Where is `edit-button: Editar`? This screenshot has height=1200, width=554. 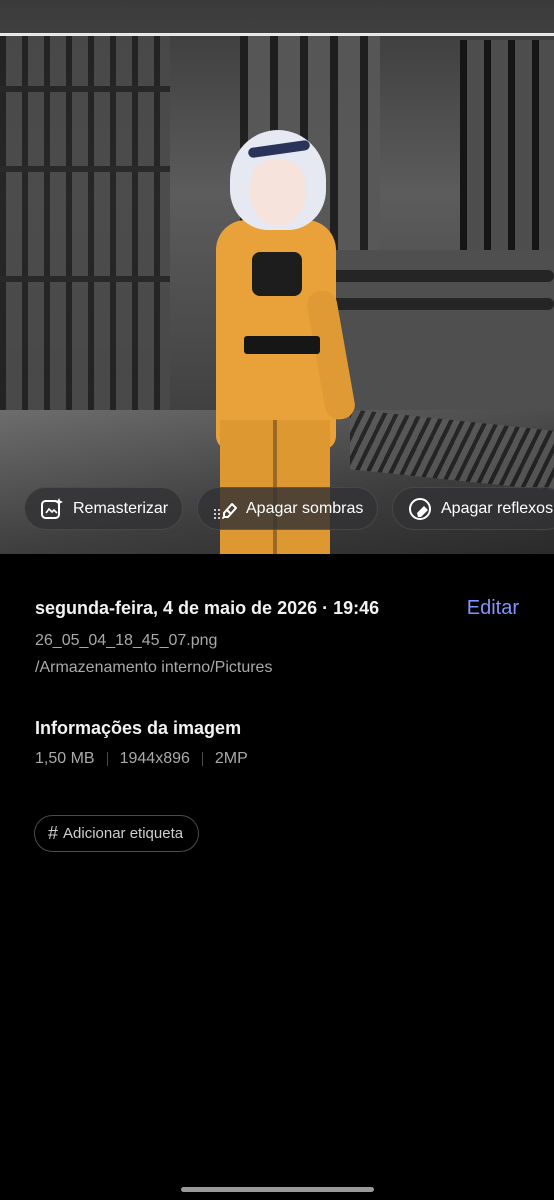
edit-button: Editar is located at coordinates (493, 608).